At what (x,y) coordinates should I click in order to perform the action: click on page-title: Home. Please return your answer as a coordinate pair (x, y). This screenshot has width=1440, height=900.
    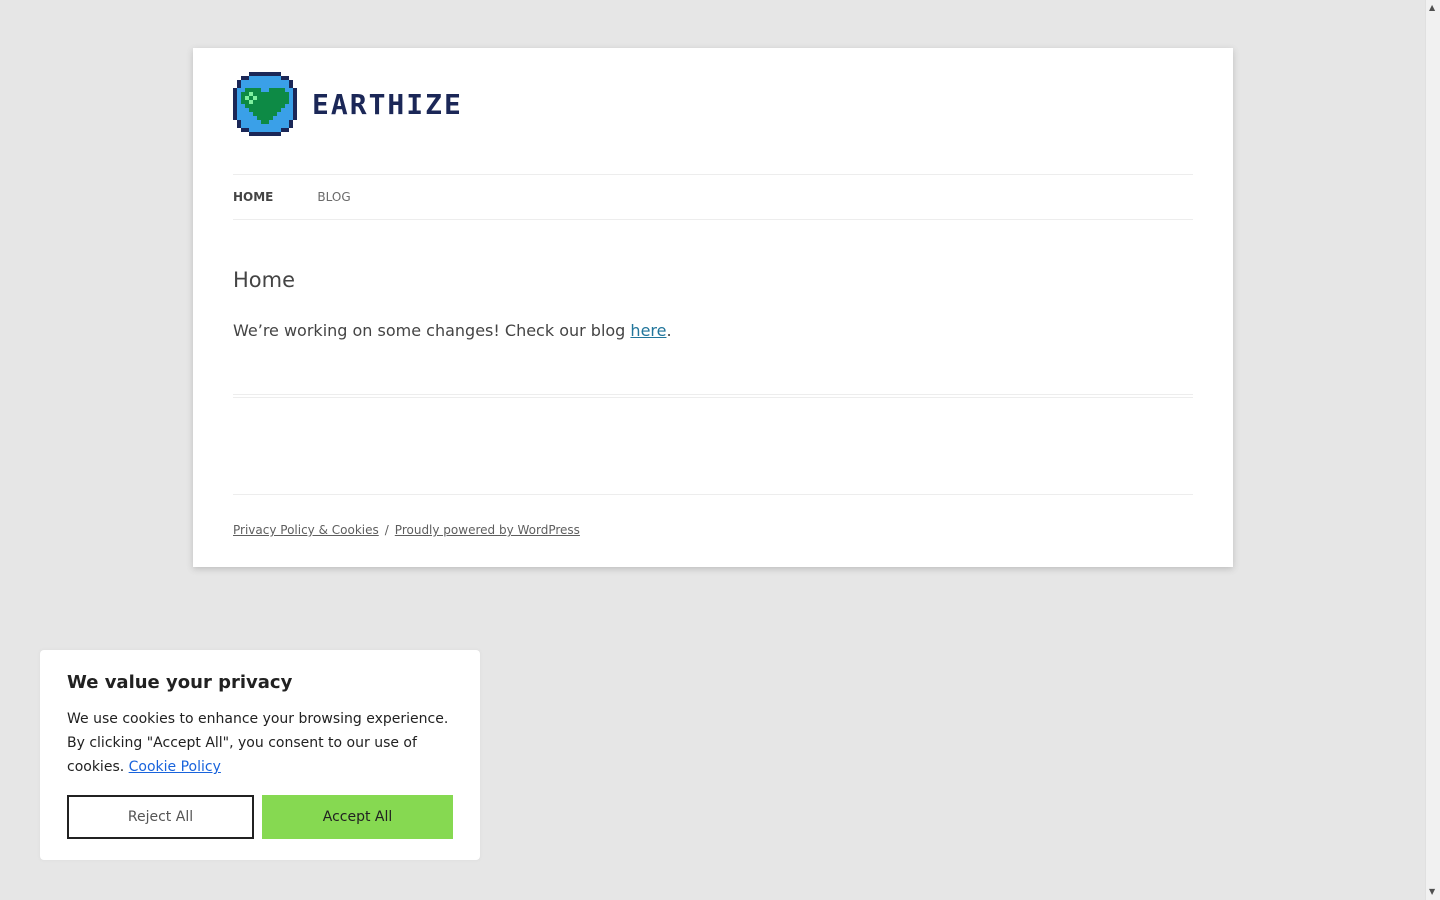
    Looking at the image, I should click on (264, 280).